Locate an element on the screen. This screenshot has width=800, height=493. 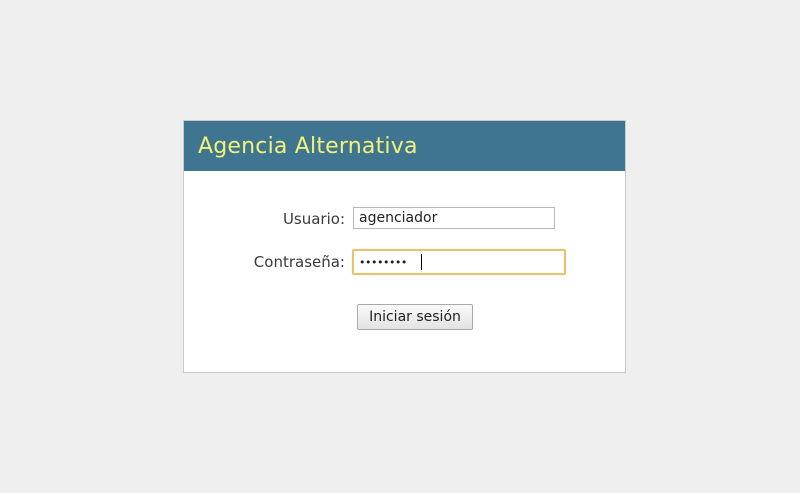
username-row: Usuario: is located at coordinates (404, 219).